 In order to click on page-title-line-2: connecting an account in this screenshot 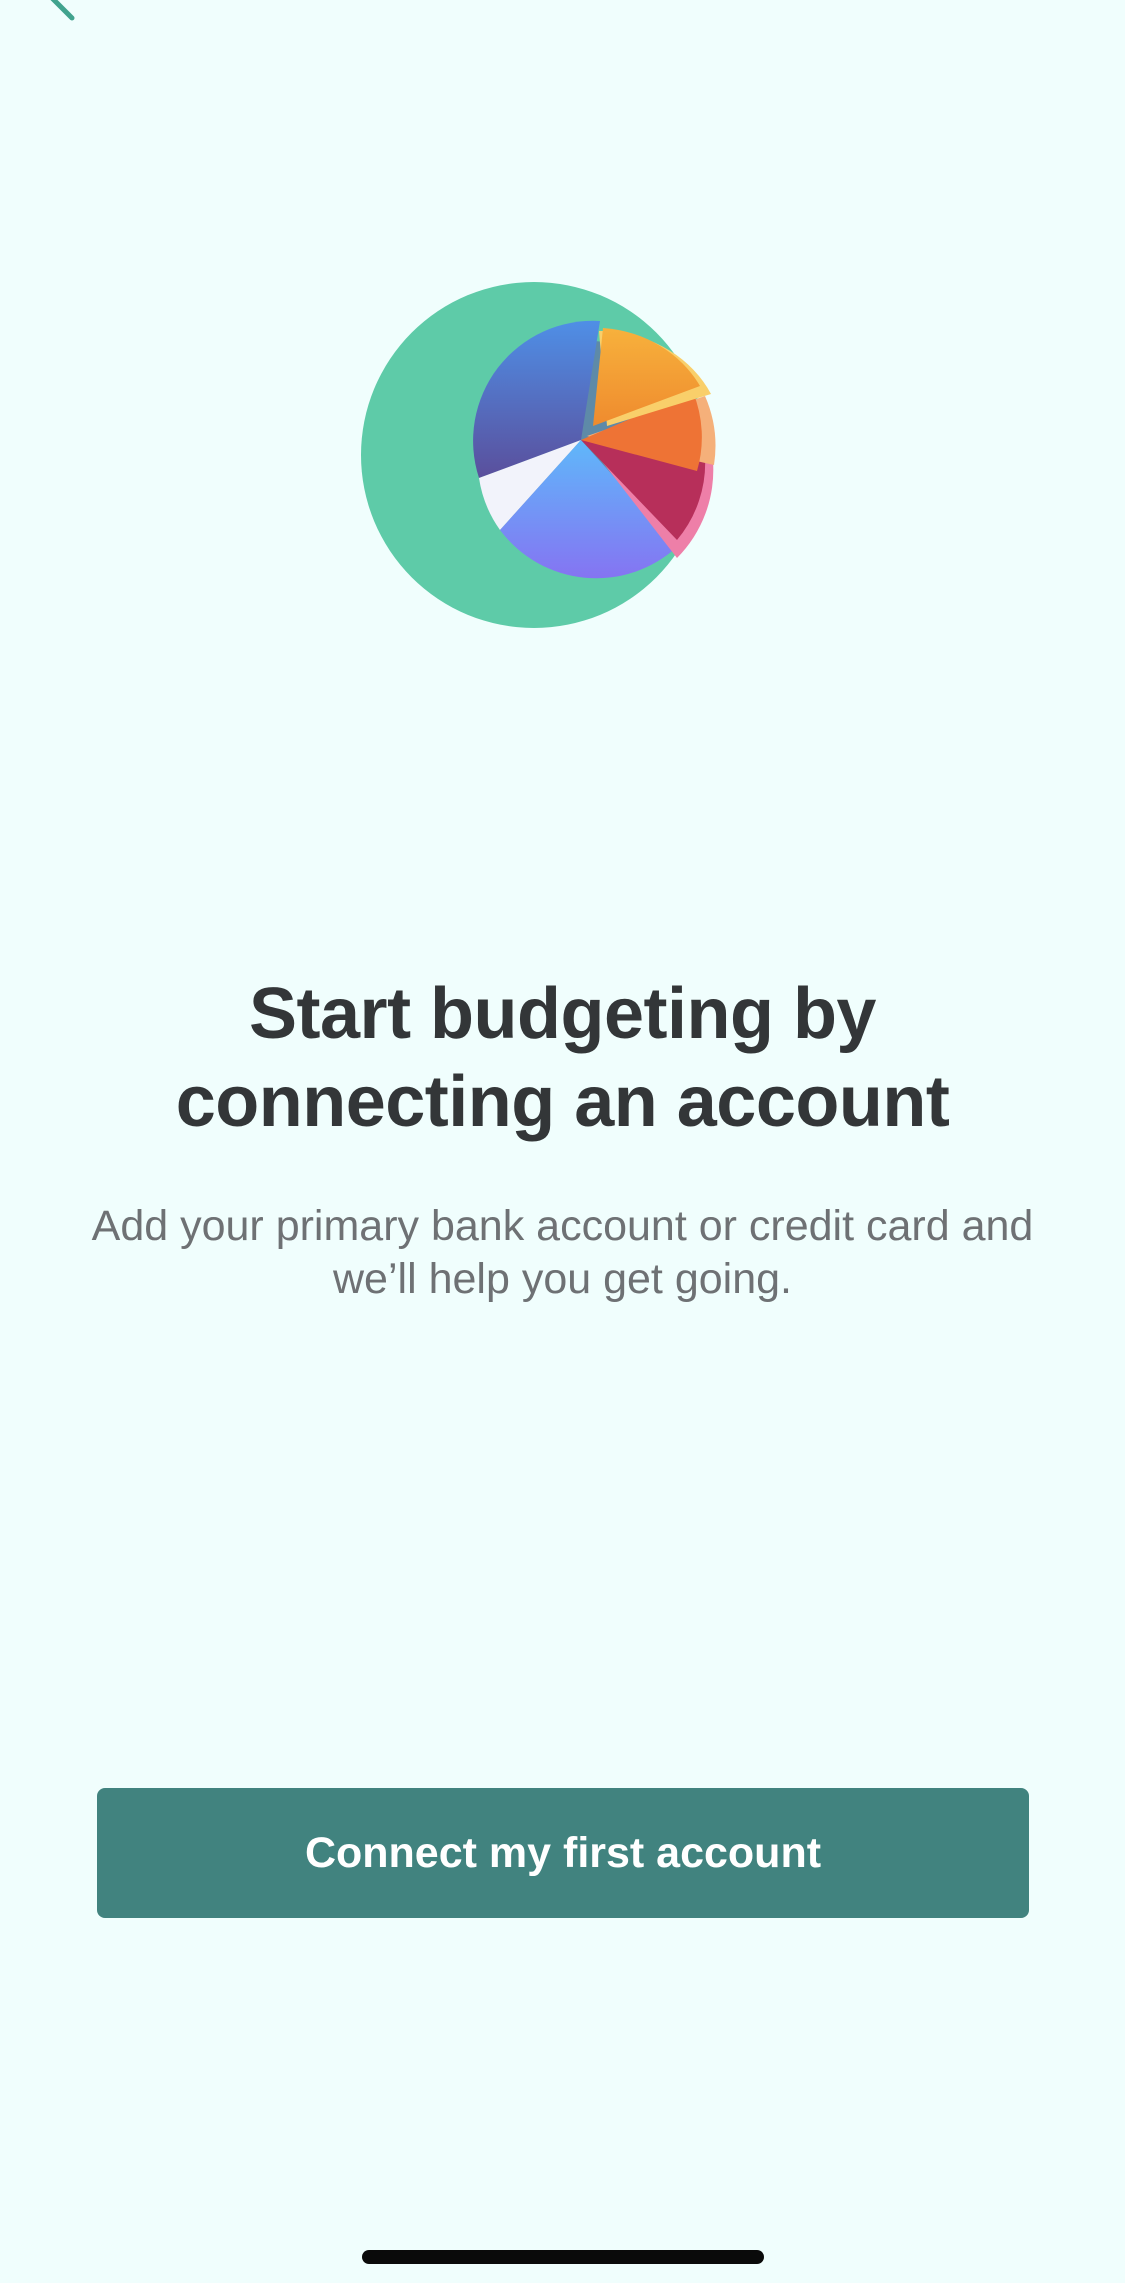, I will do `click(562, 1102)`.